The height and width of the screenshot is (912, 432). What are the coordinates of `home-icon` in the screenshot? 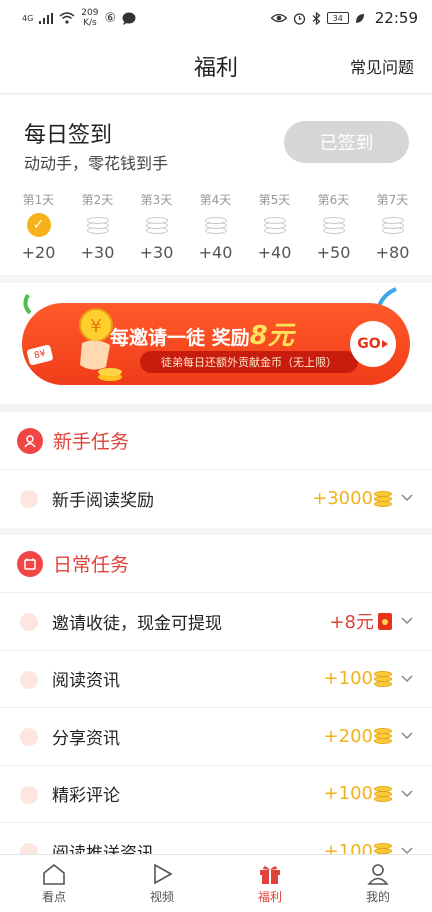 It's located at (54, 874).